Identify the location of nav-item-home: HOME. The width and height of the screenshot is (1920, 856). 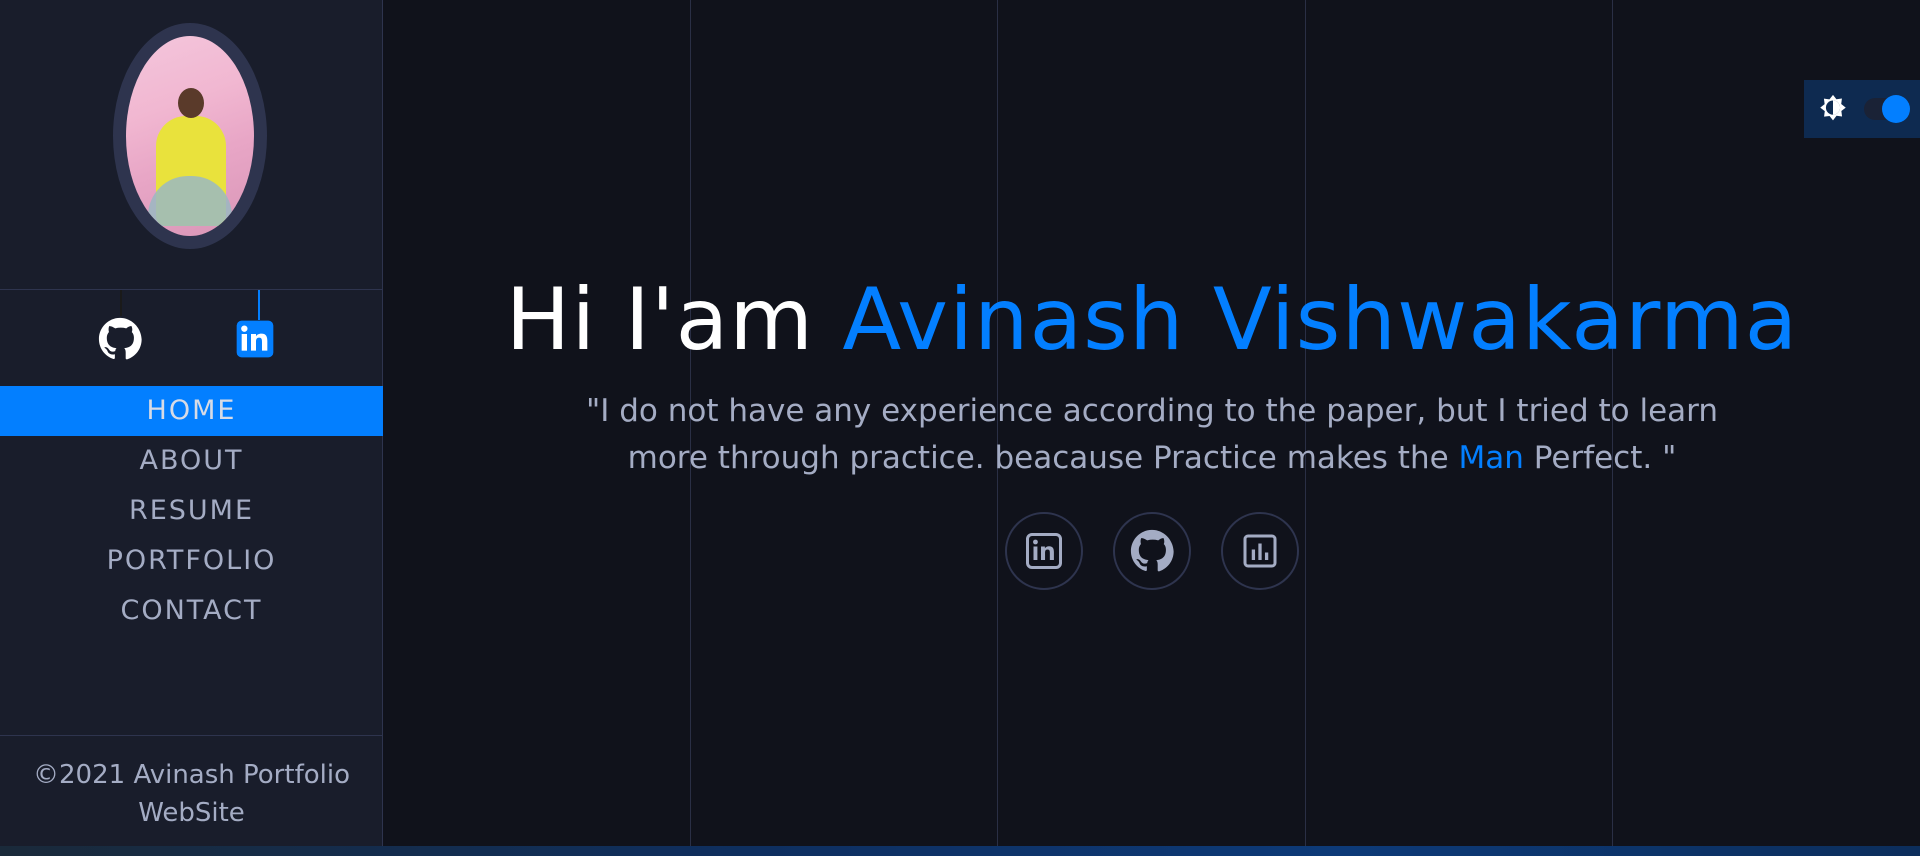
(191, 411).